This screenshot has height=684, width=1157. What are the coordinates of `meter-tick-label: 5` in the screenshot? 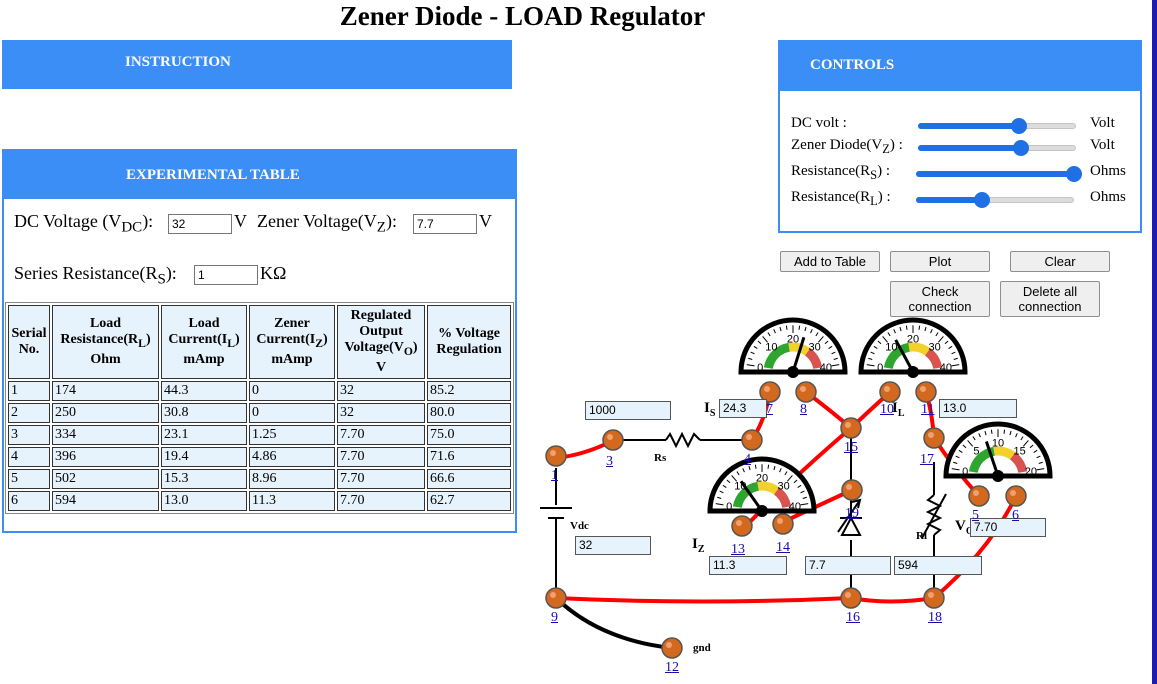 It's located at (976, 452).